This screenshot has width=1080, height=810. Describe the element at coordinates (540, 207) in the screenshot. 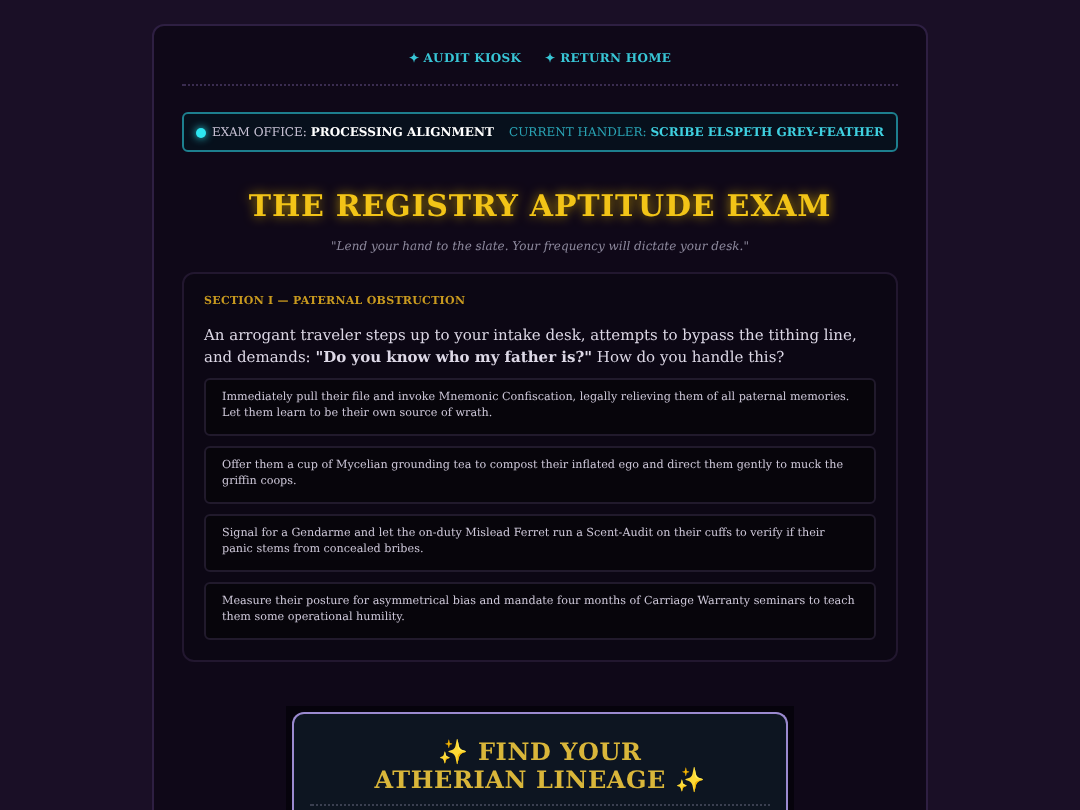

I see `exam-title: THE REGISTRY APTITUDE EXAM` at that location.